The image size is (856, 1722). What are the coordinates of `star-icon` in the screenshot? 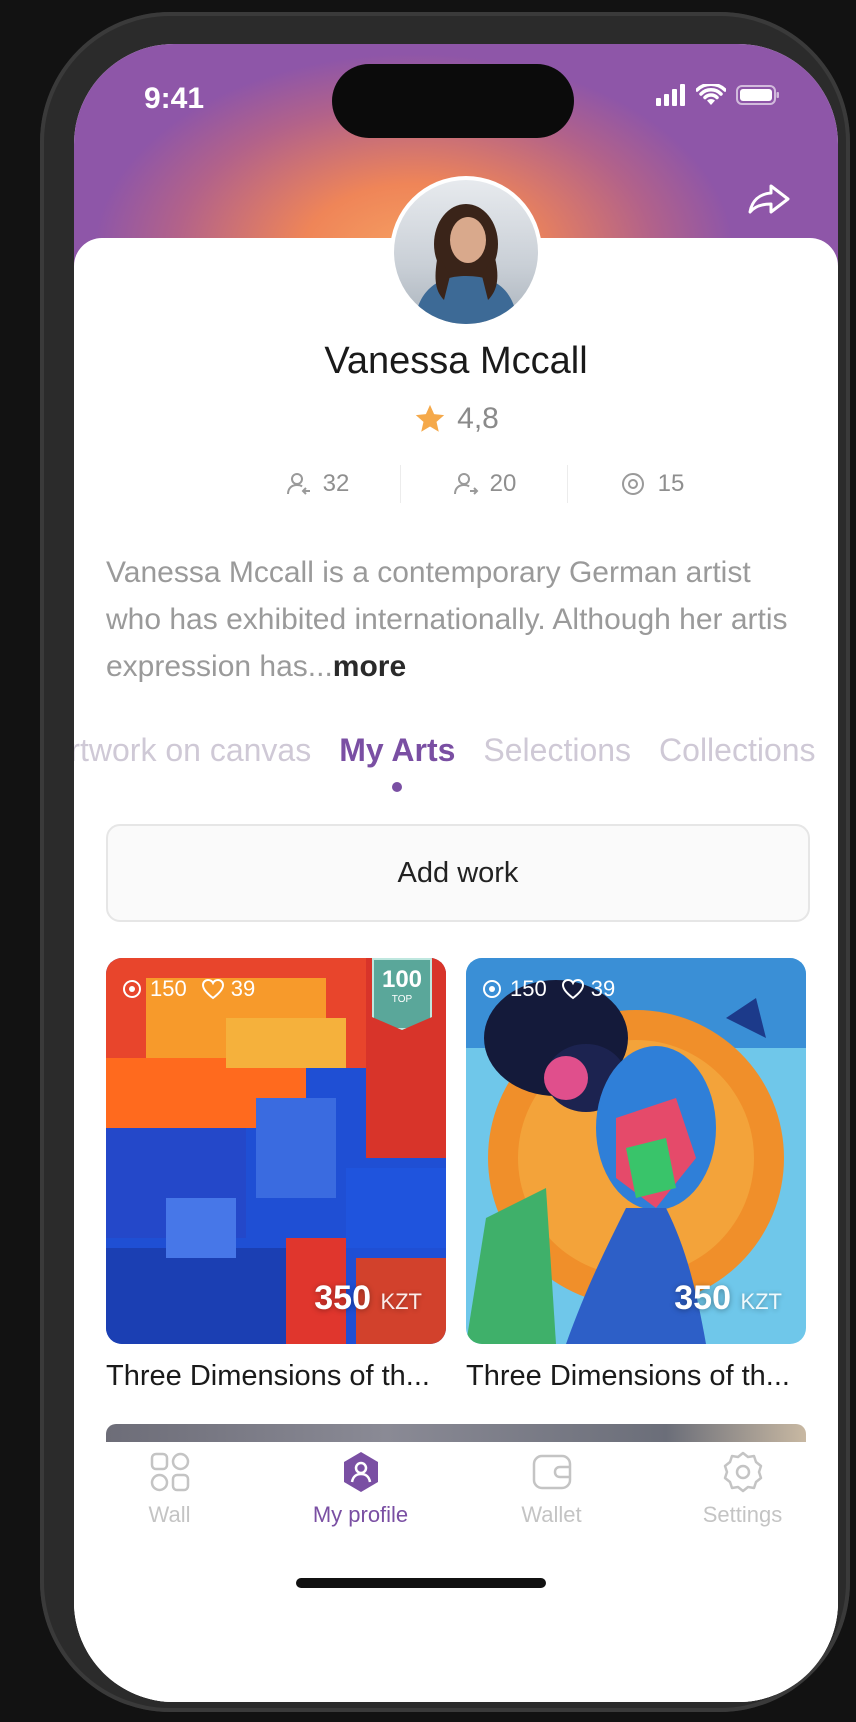 It's located at (430, 418).